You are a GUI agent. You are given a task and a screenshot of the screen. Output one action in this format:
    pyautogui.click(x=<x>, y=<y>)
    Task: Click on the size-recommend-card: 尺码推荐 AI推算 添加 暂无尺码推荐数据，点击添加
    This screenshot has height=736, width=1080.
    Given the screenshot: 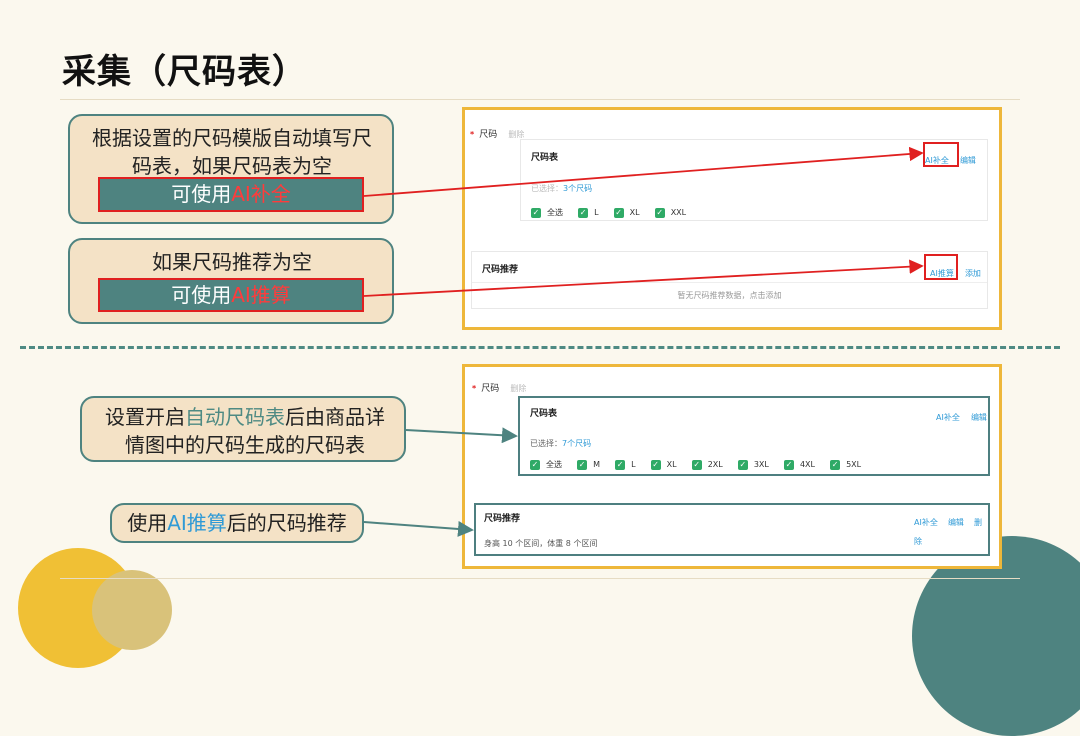 What is the action you would take?
    pyautogui.click(x=729, y=280)
    